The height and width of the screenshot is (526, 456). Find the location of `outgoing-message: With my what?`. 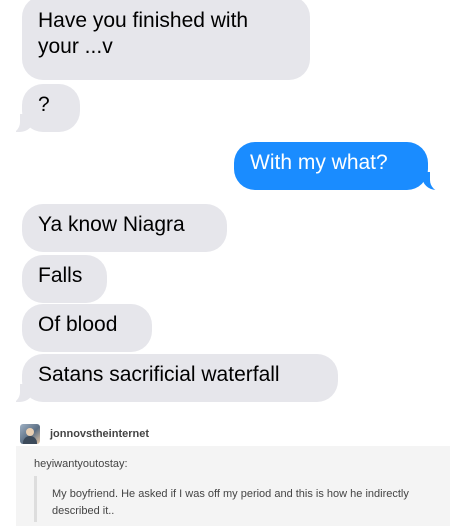

outgoing-message: With my what? is located at coordinates (331, 166).